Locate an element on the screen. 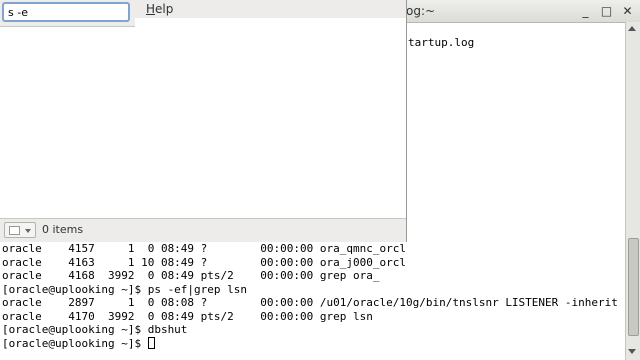 This screenshot has width=640, height=360. terminal-title: og:~ is located at coordinates (421, 11).